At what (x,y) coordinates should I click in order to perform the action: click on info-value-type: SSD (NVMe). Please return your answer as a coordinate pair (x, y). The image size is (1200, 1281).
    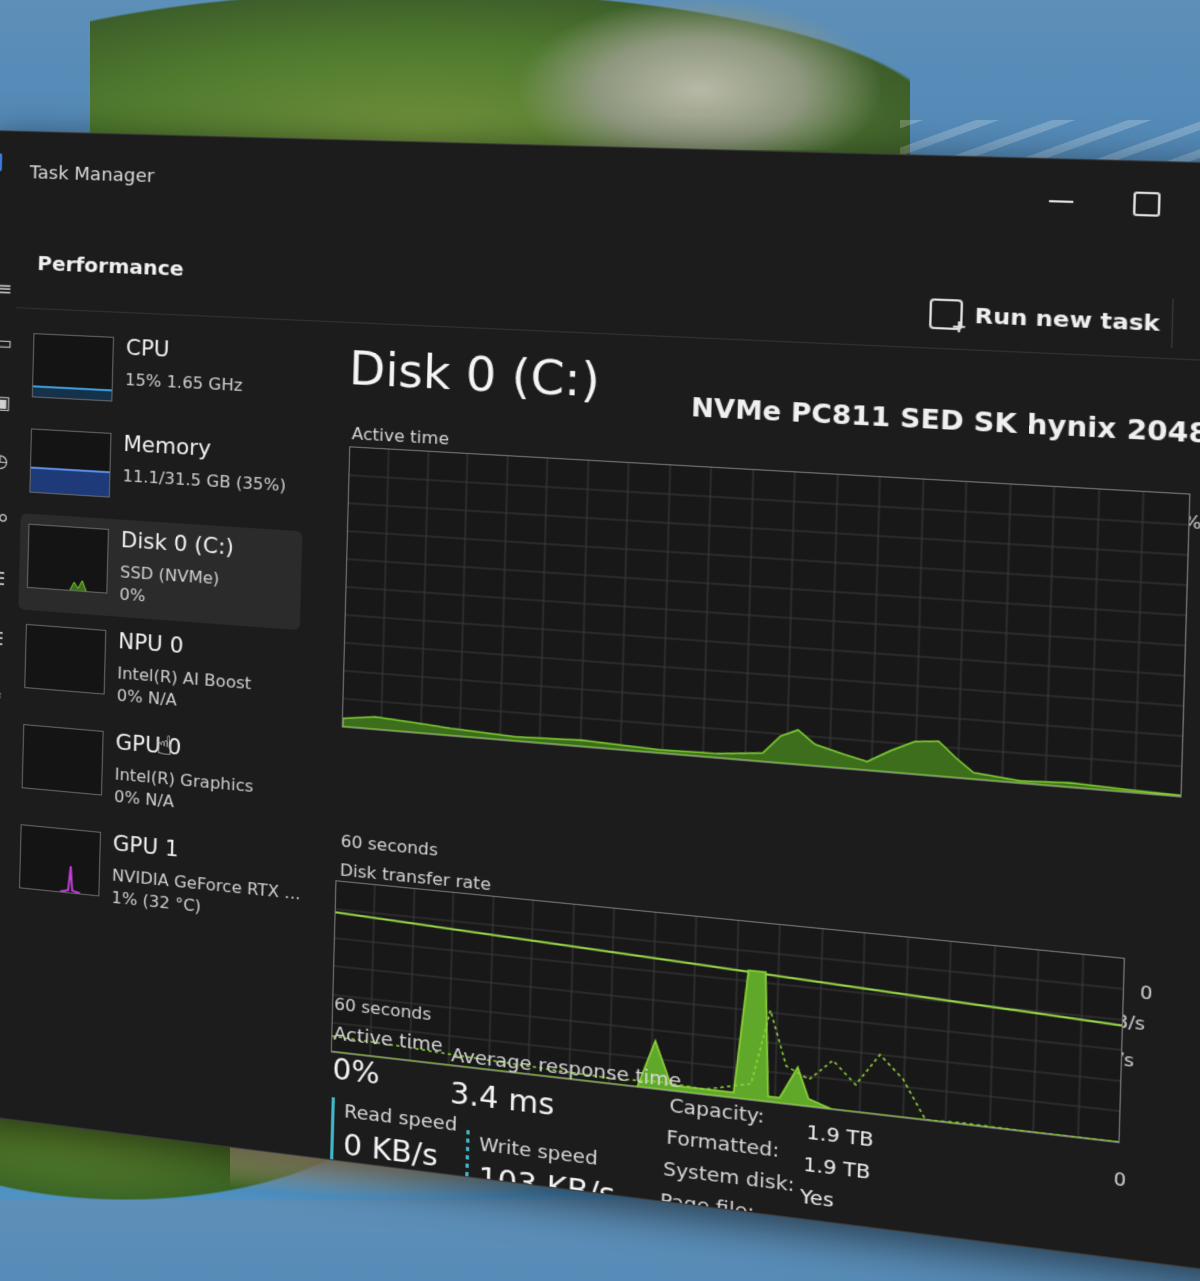
    Looking at the image, I should click on (857, 1265).